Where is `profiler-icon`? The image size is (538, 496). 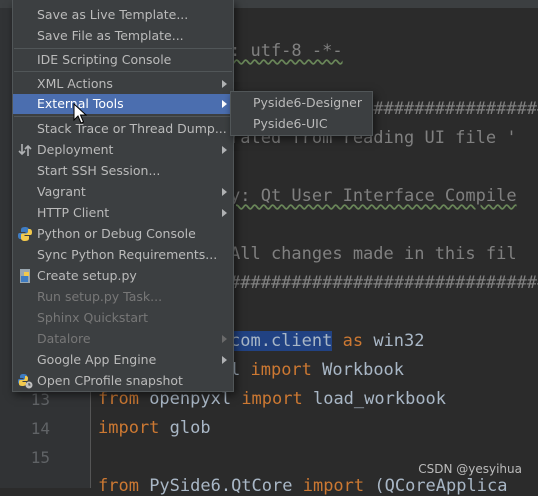
profiler-icon is located at coordinates (25, 381).